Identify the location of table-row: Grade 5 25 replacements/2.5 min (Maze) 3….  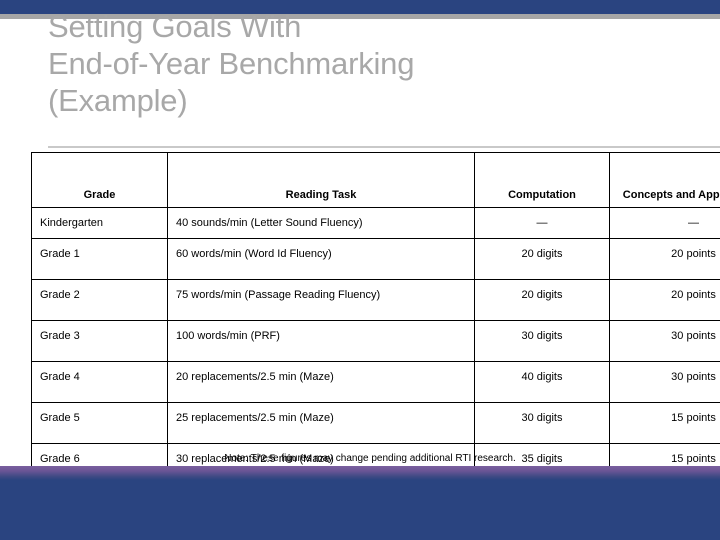
(375, 423).